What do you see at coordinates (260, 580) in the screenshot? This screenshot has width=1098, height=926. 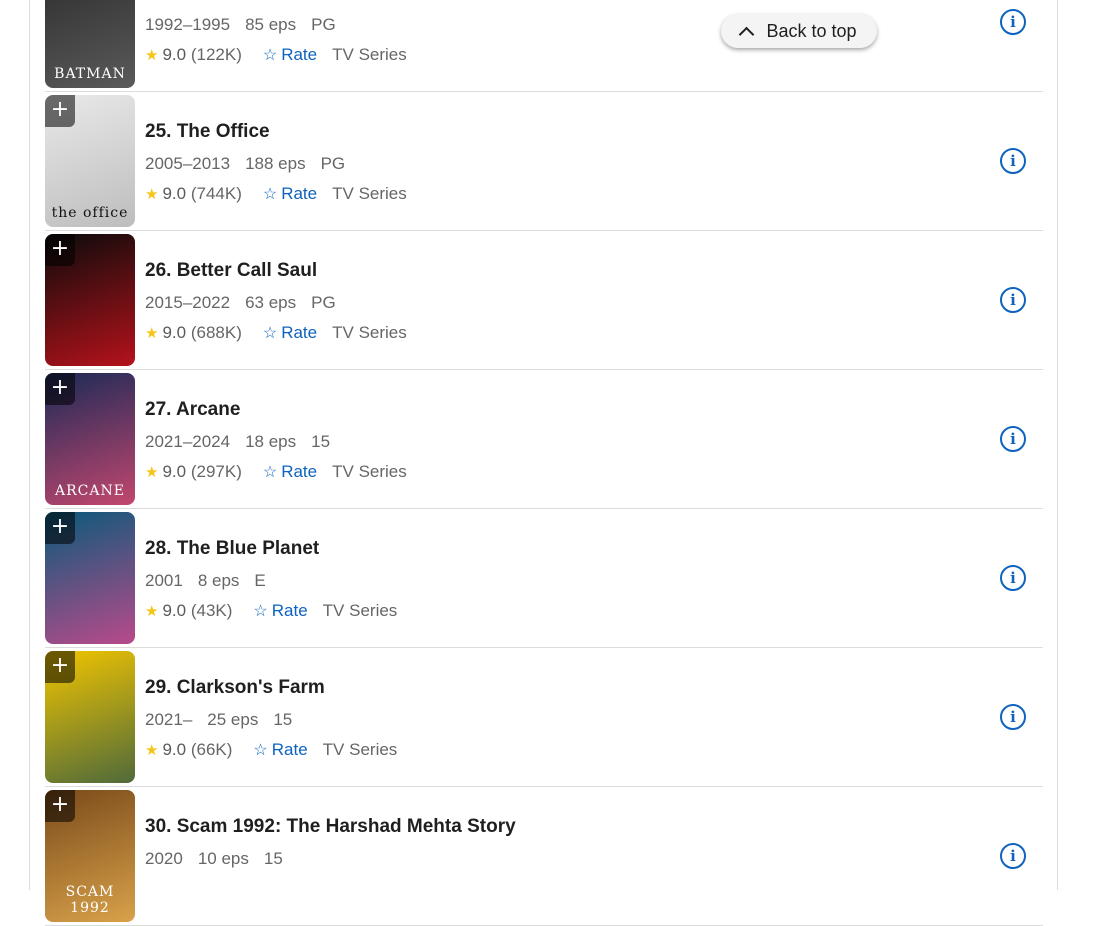 I see `certificate: E` at bounding box center [260, 580].